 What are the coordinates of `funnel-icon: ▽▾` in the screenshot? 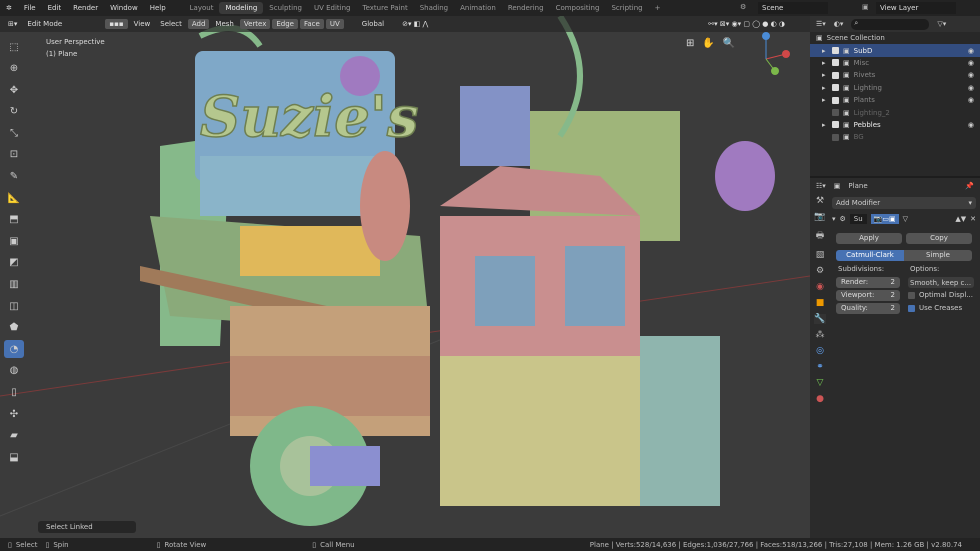 It's located at (941, 24).